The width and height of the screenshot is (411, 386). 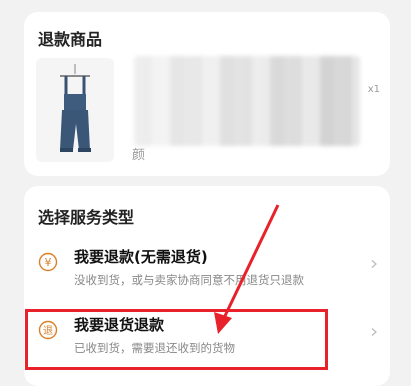 I want to click on yuan-refund-icon: ¥, so click(x=48, y=262).